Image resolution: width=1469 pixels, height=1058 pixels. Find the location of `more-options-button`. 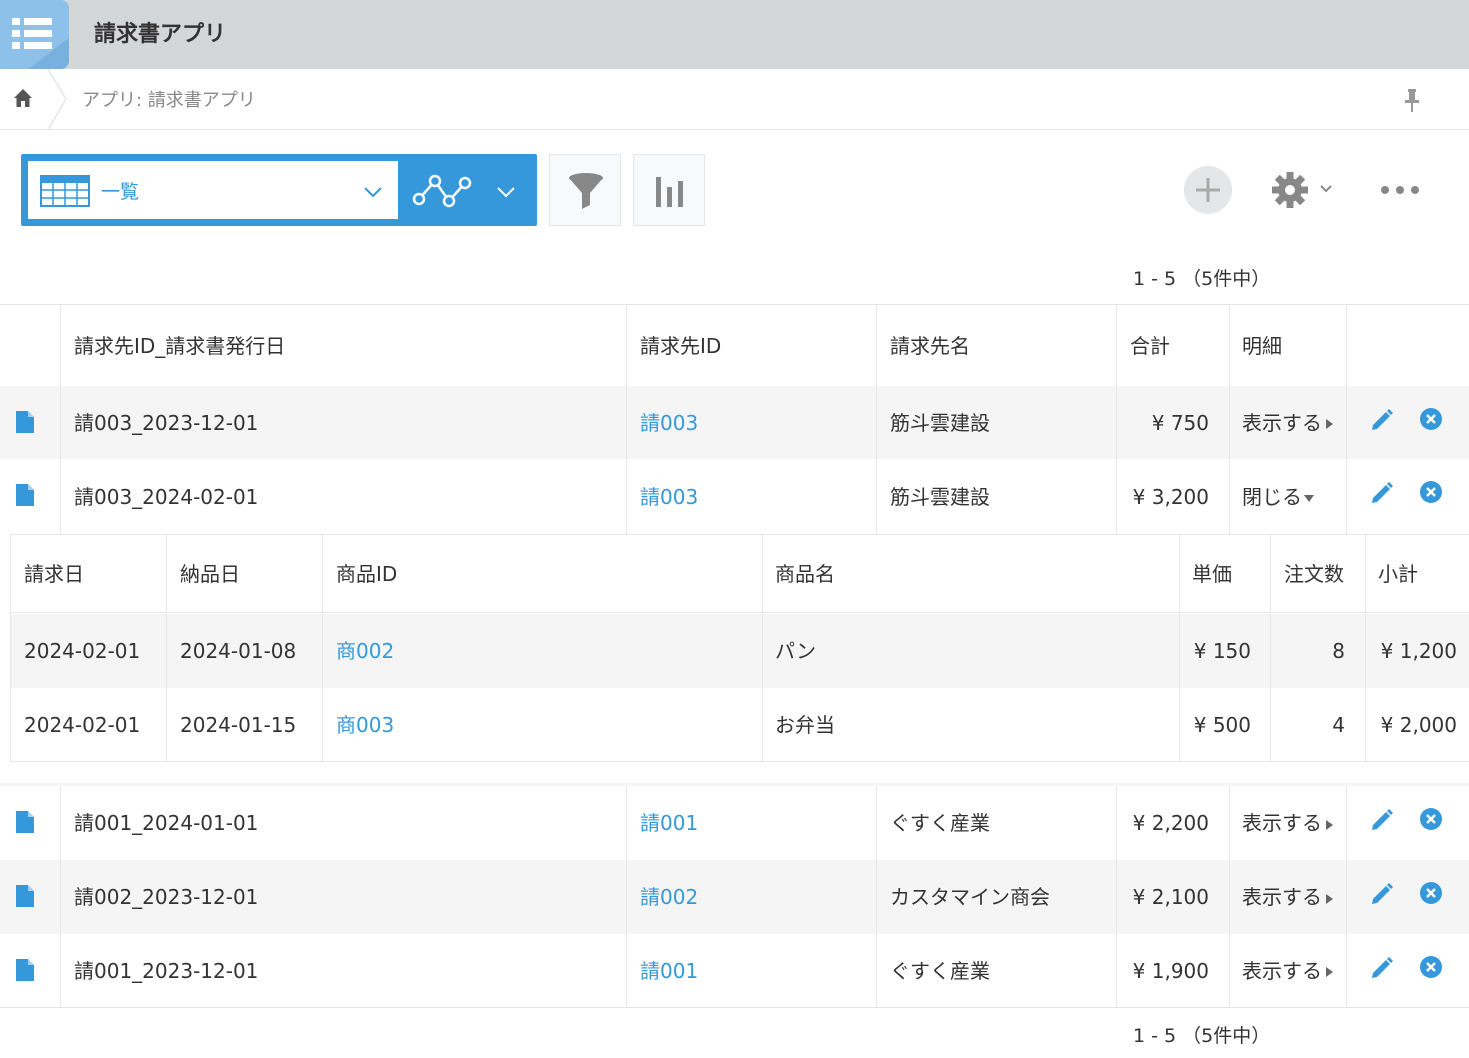

more-options-button is located at coordinates (1400, 190).